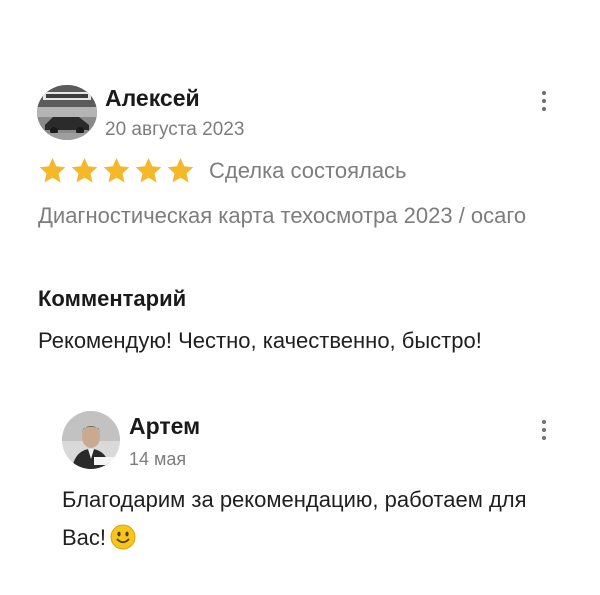 Image resolution: width=600 pixels, height=595 pixels. Describe the element at coordinates (123, 537) in the screenshot. I see `slightly-smiling-face-icon` at that location.